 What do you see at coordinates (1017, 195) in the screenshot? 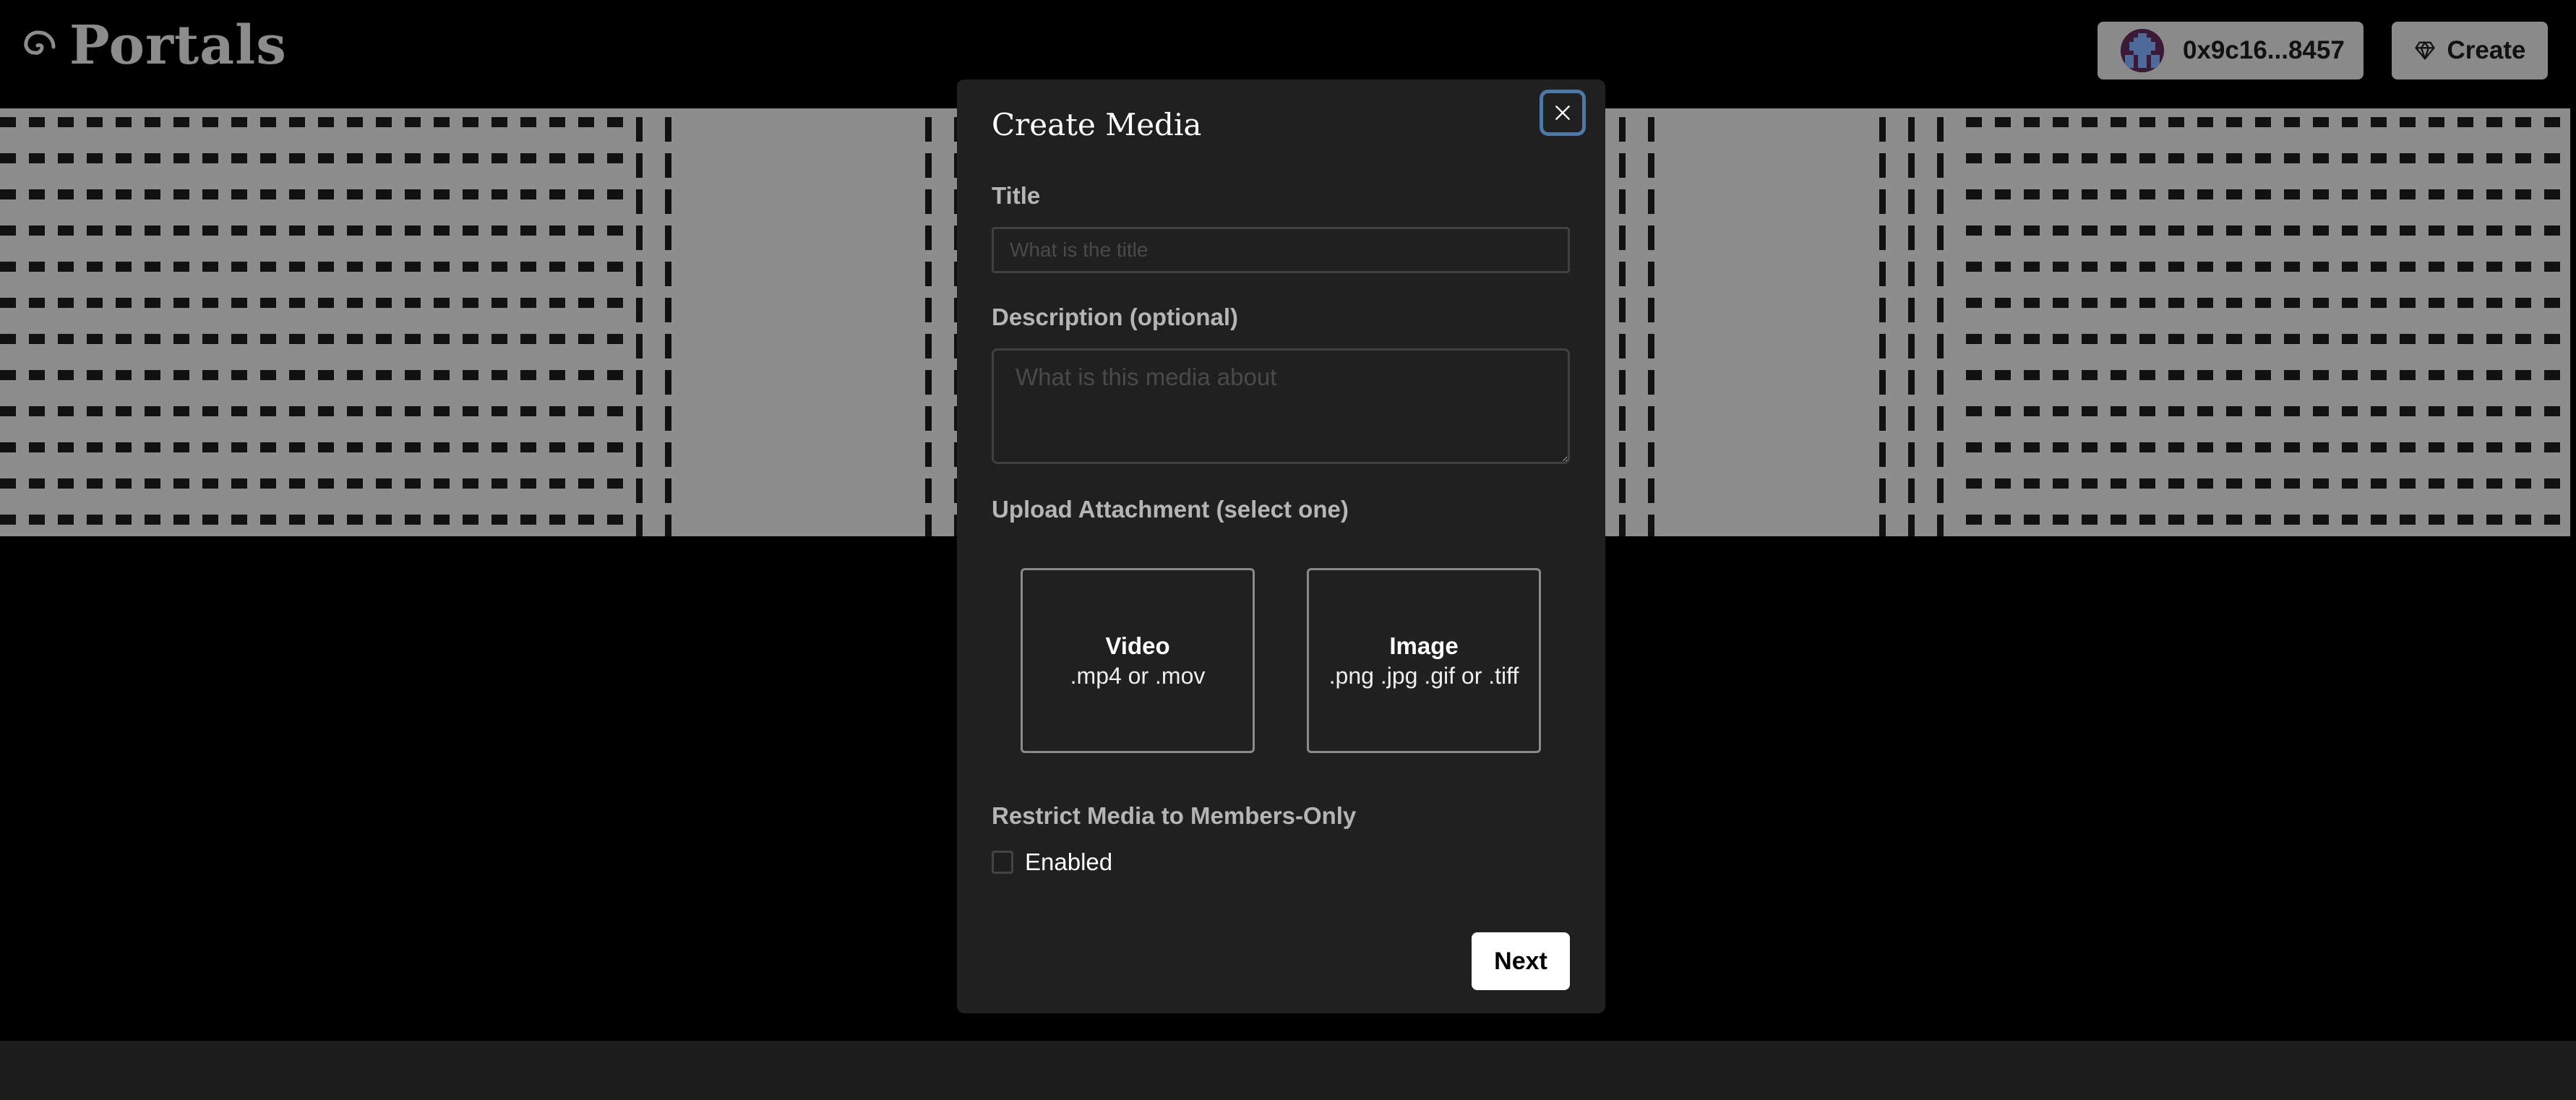
I see `title-label: Title` at bounding box center [1017, 195].